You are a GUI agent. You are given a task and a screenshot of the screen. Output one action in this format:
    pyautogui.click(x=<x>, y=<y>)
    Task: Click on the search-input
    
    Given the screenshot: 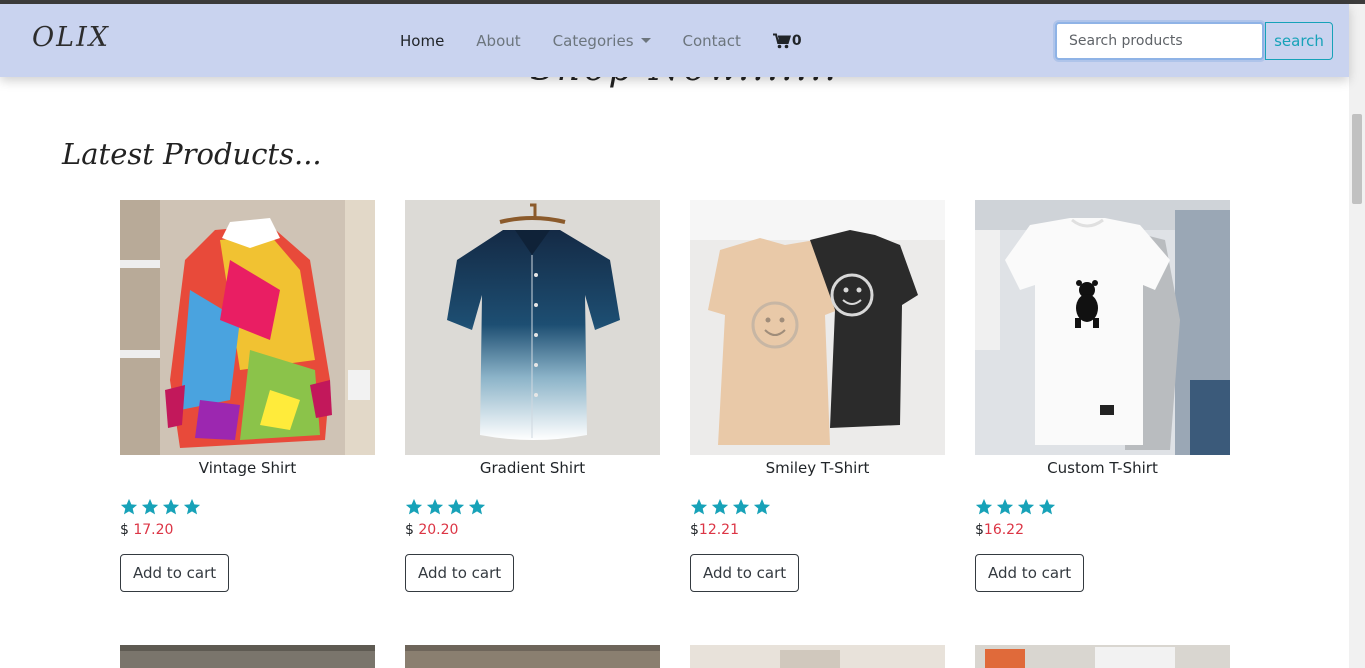 What is the action you would take?
    pyautogui.click(x=1159, y=41)
    